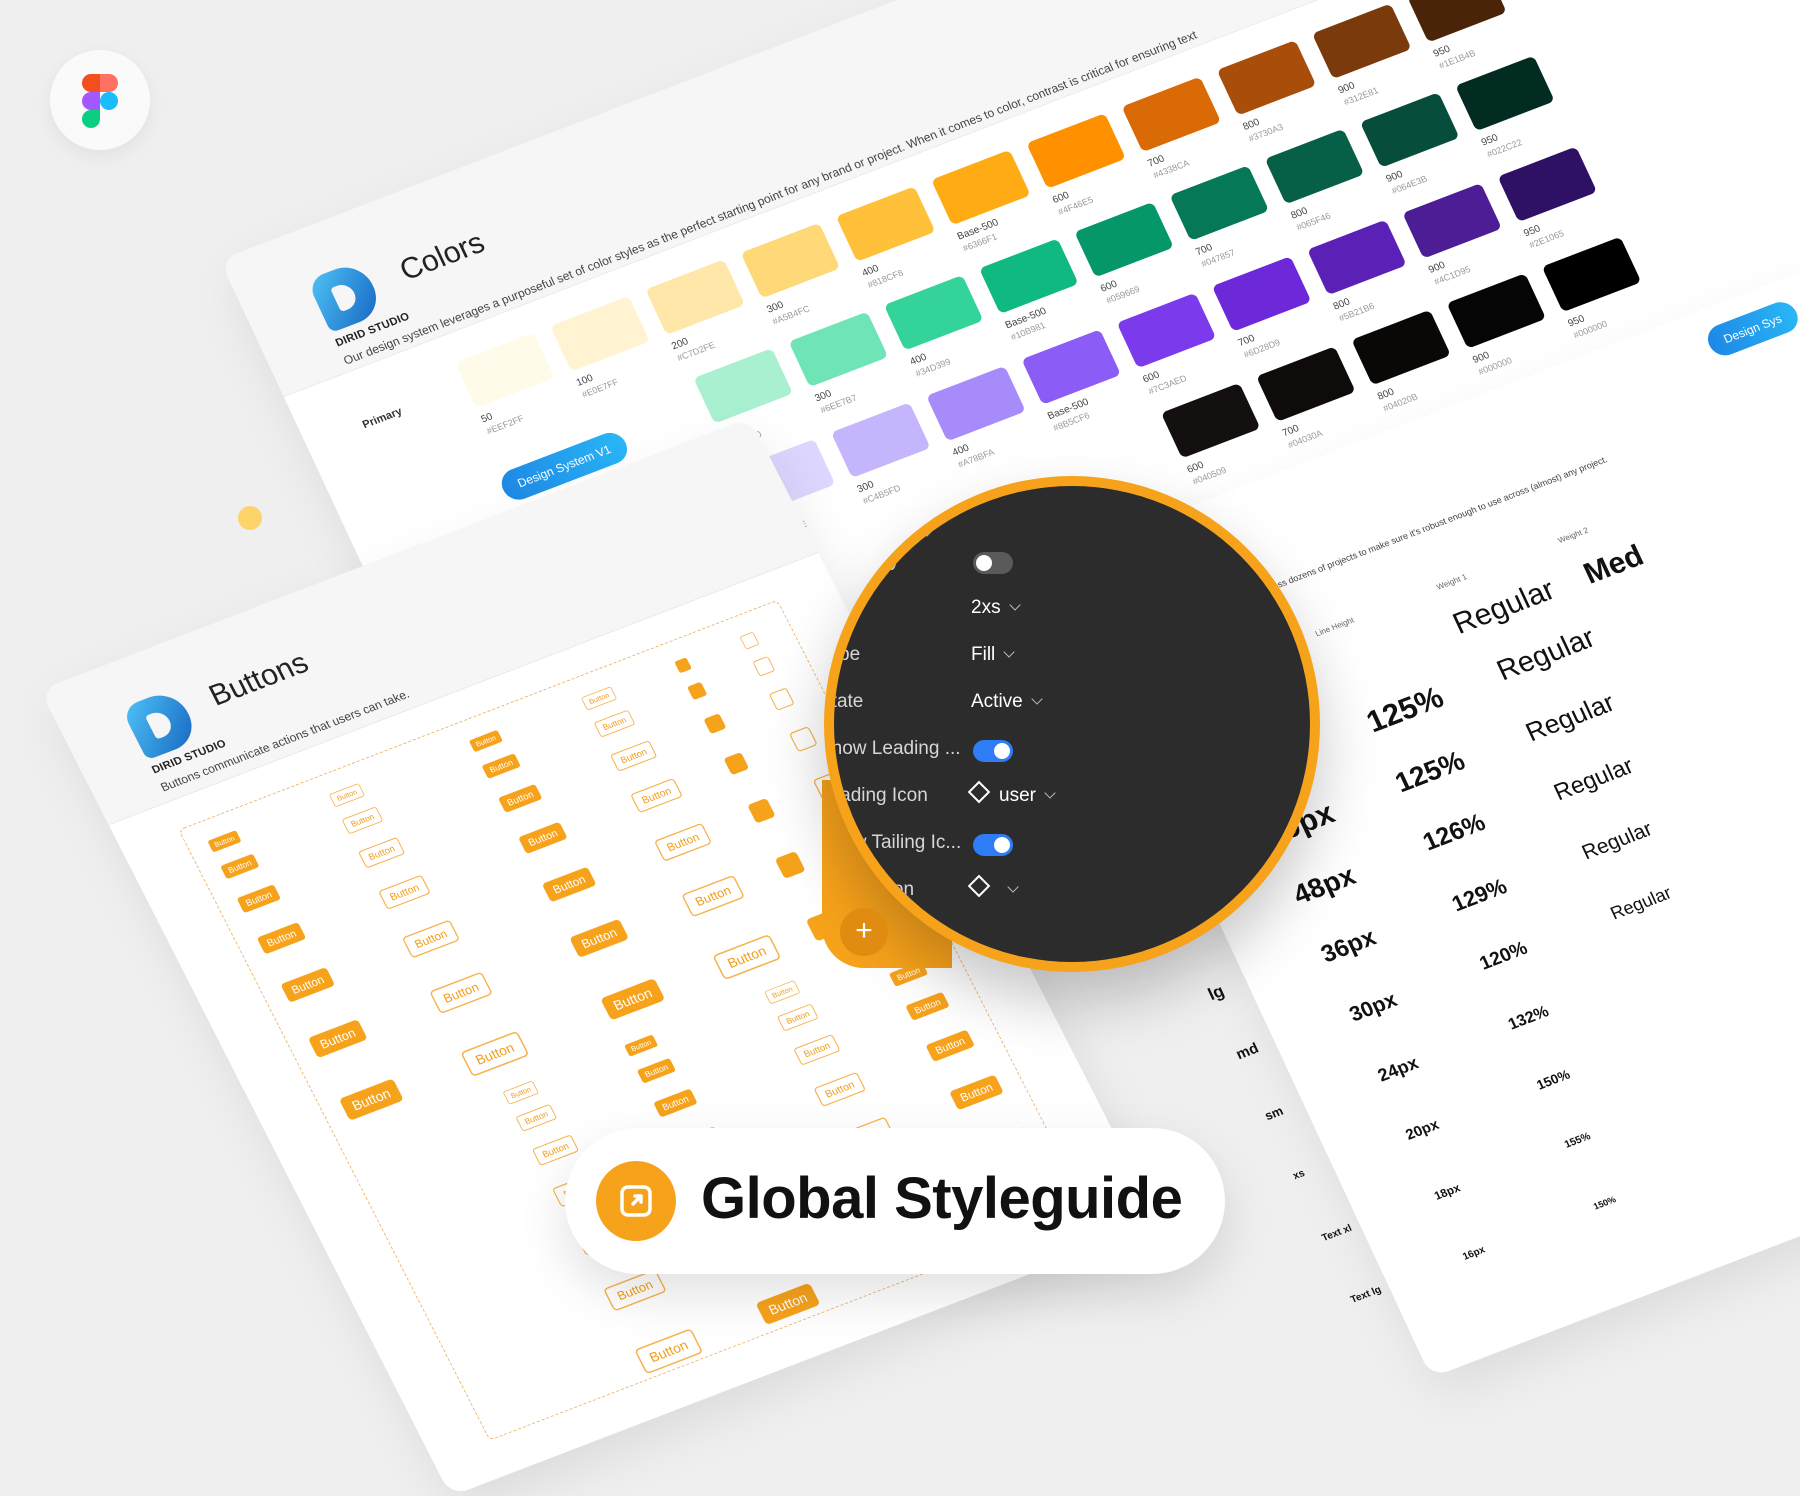 Image resolution: width=1800 pixels, height=1496 pixels. What do you see at coordinates (987, 201) in the screenshot?
I see `color-swatch: Base-500 #6366F1` at bounding box center [987, 201].